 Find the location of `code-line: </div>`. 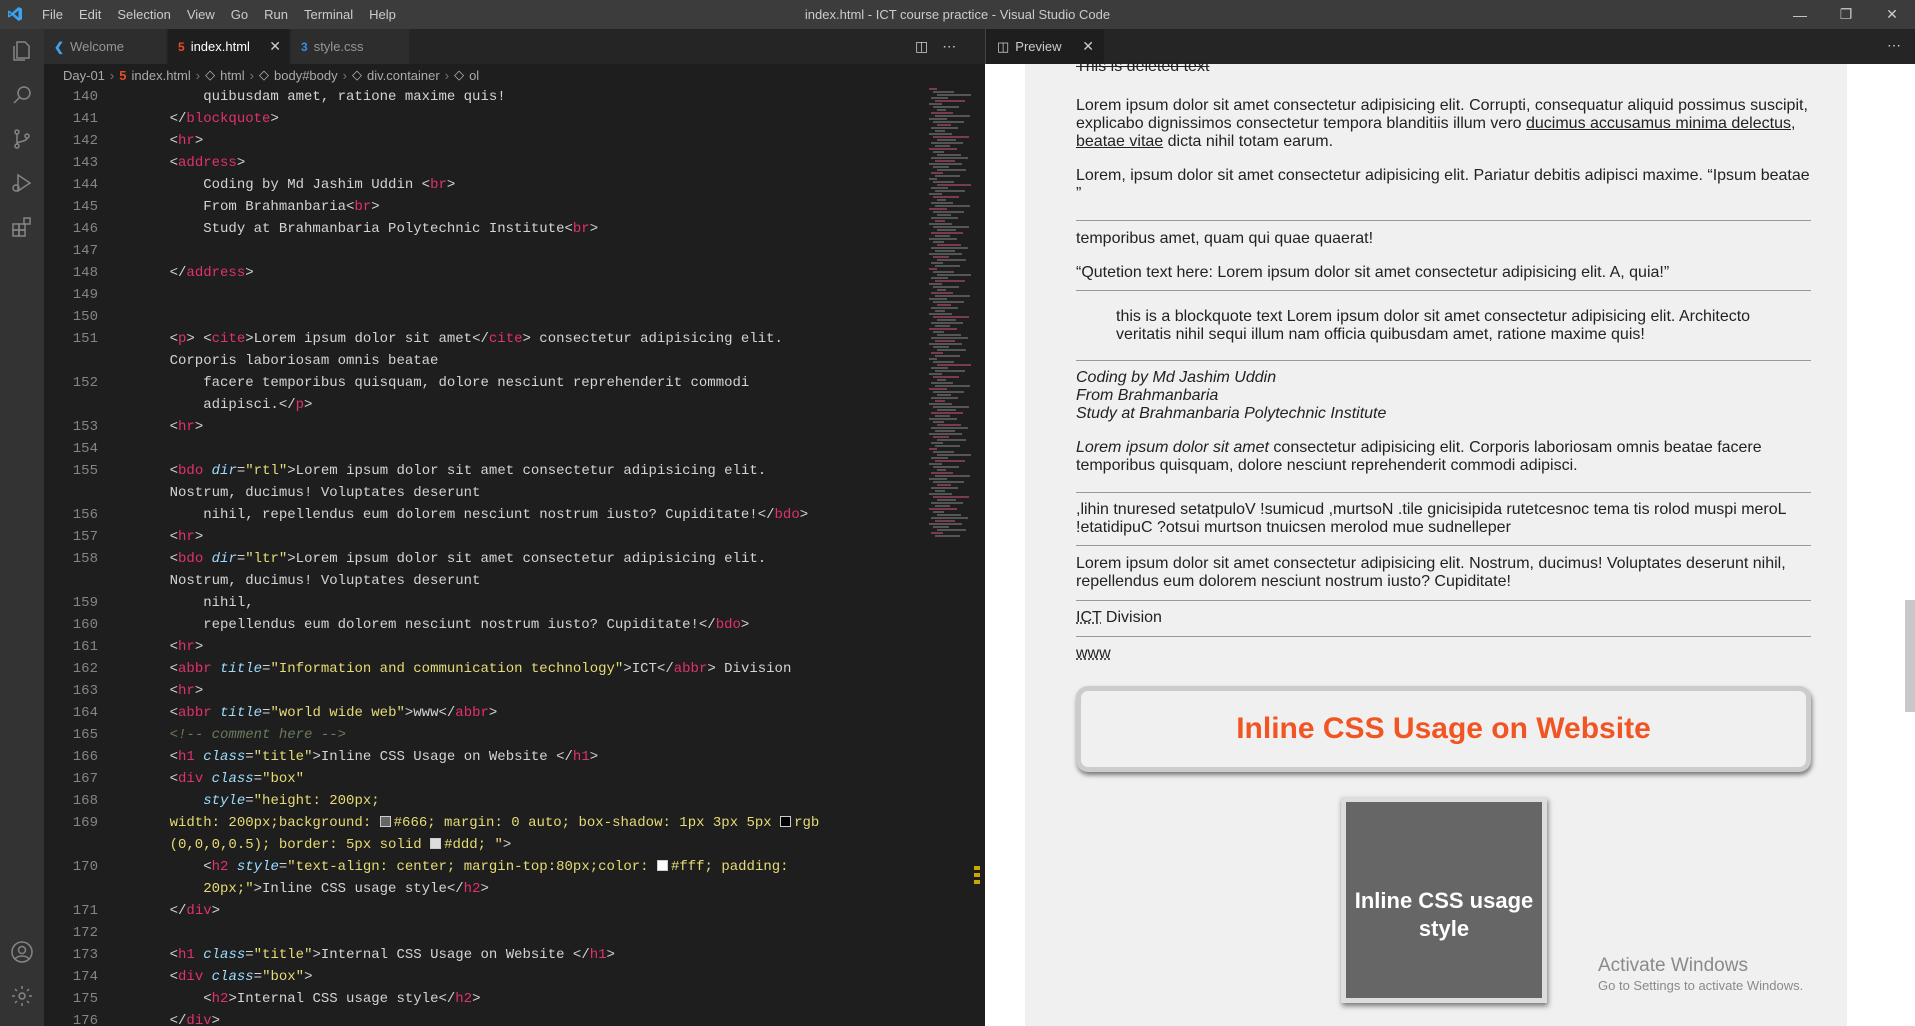

code-line: </div> is located at coordinates (178, 911).